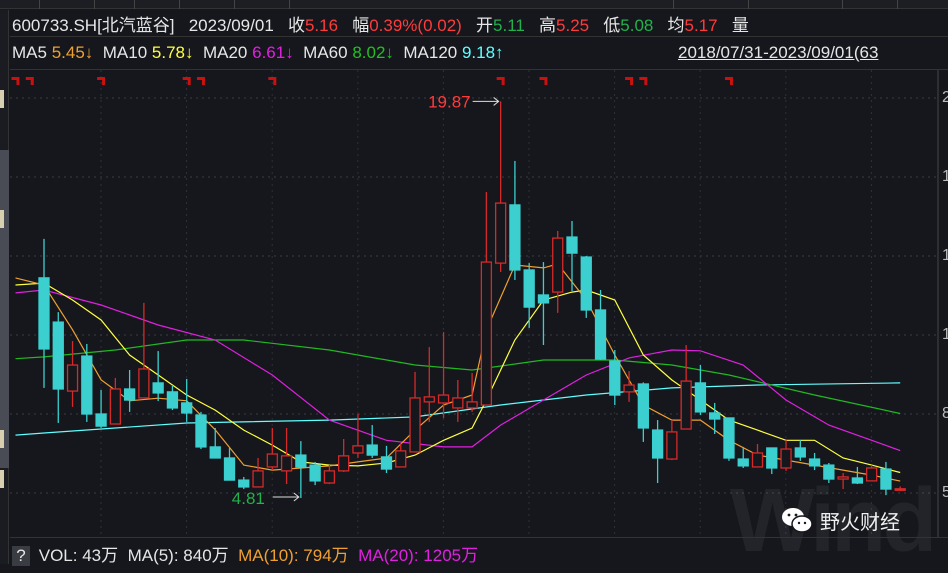 This screenshot has width=948, height=573. Describe the element at coordinates (78, 555) in the screenshot. I see `vol-value: VOL: 43万` at that location.